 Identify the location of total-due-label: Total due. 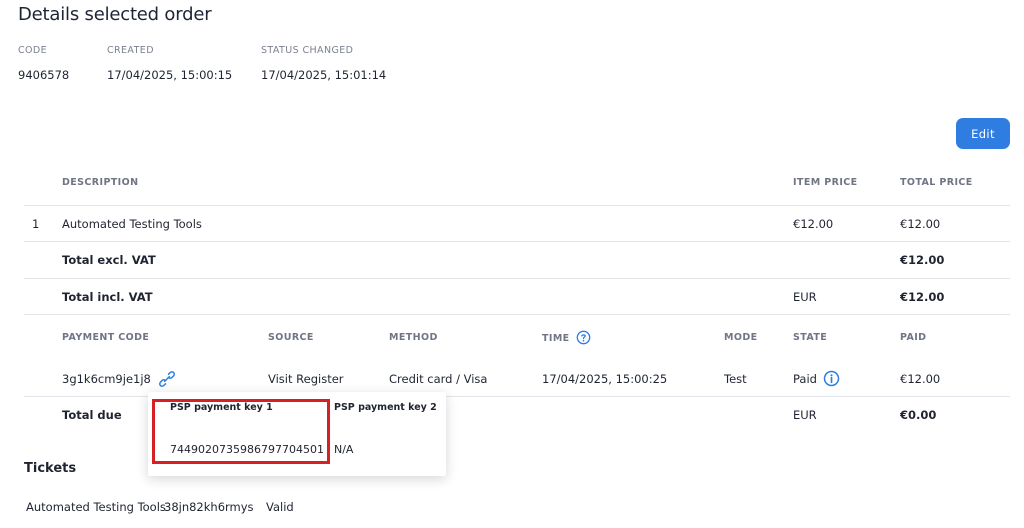
(92, 415).